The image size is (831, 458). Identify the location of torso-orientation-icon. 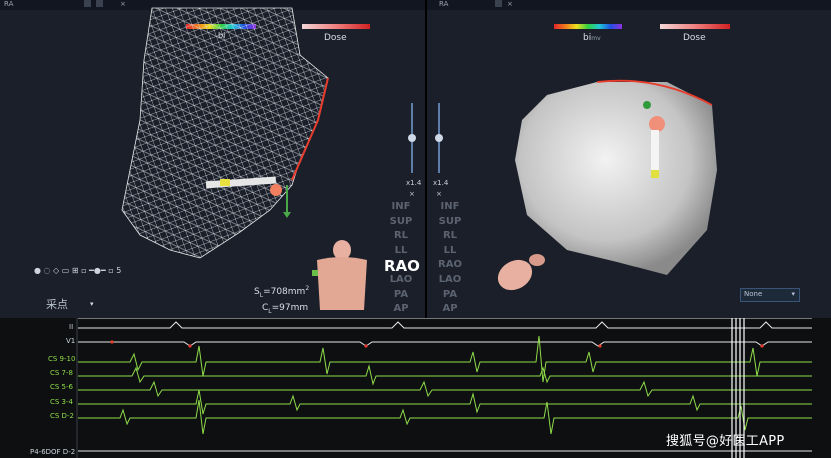
(339, 275).